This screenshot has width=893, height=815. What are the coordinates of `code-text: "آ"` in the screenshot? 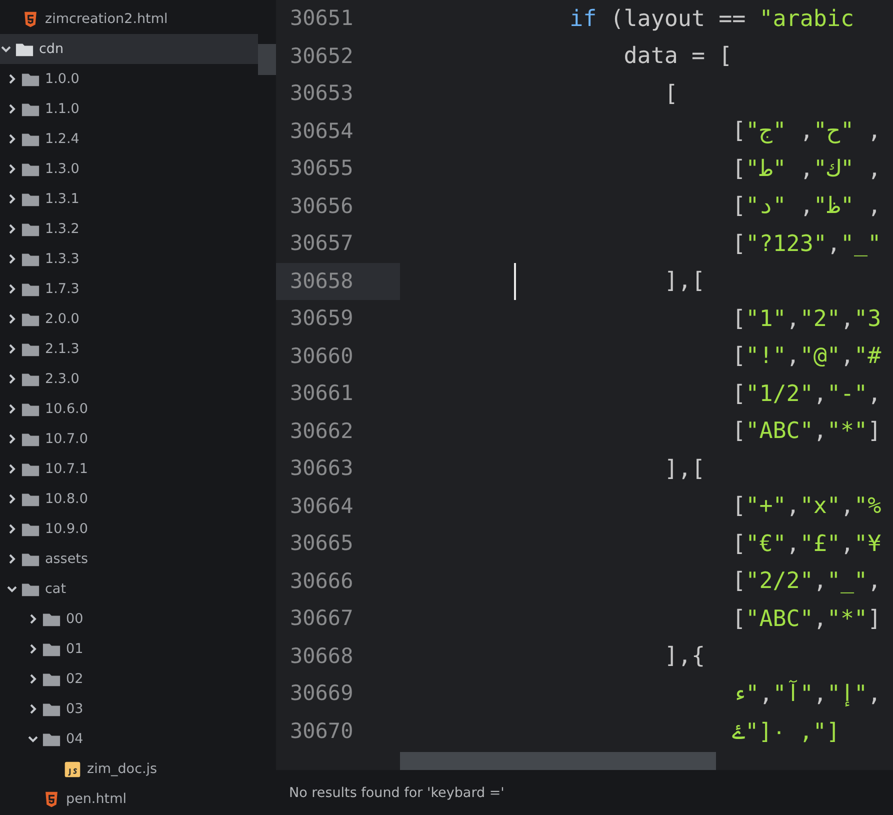 It's located at (793, 693).